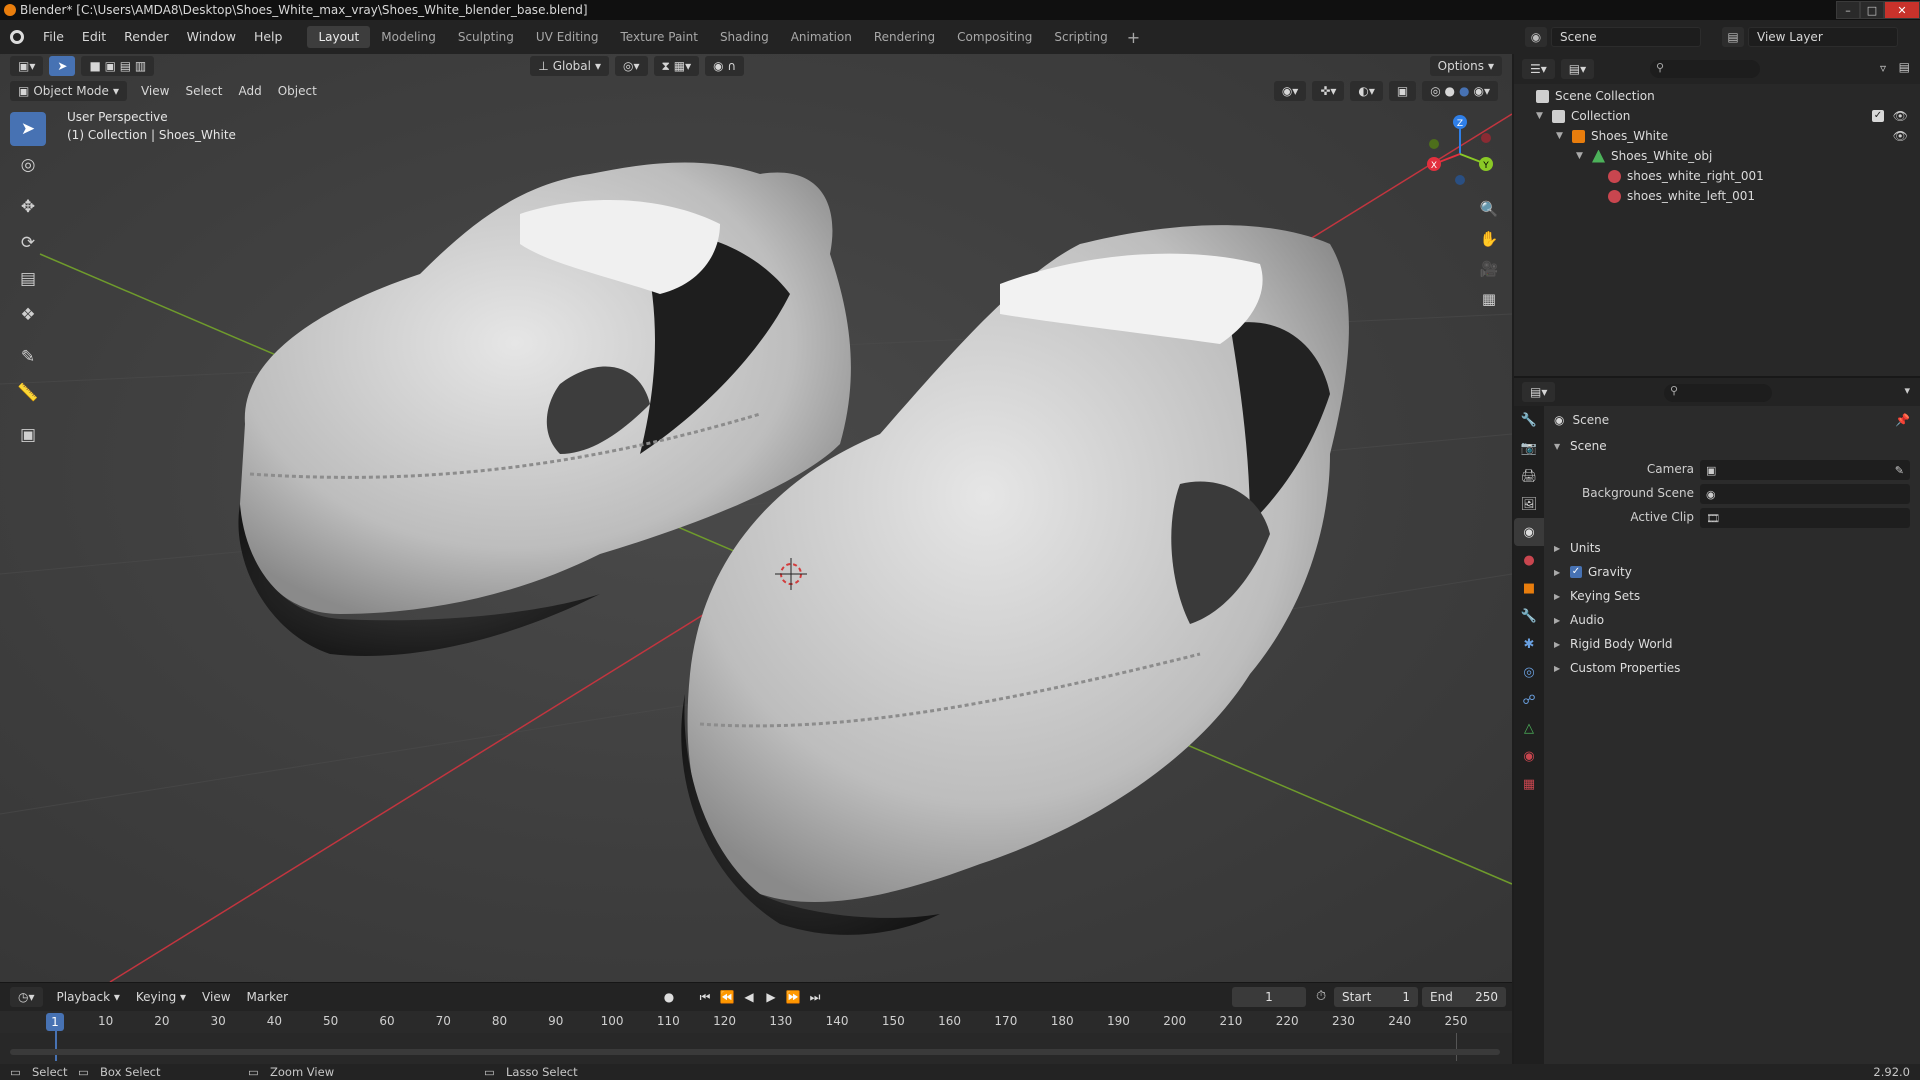 This screenshot has width=1920, height=1080. I want to click on current-frame-field: 1, so click(1269, 997).